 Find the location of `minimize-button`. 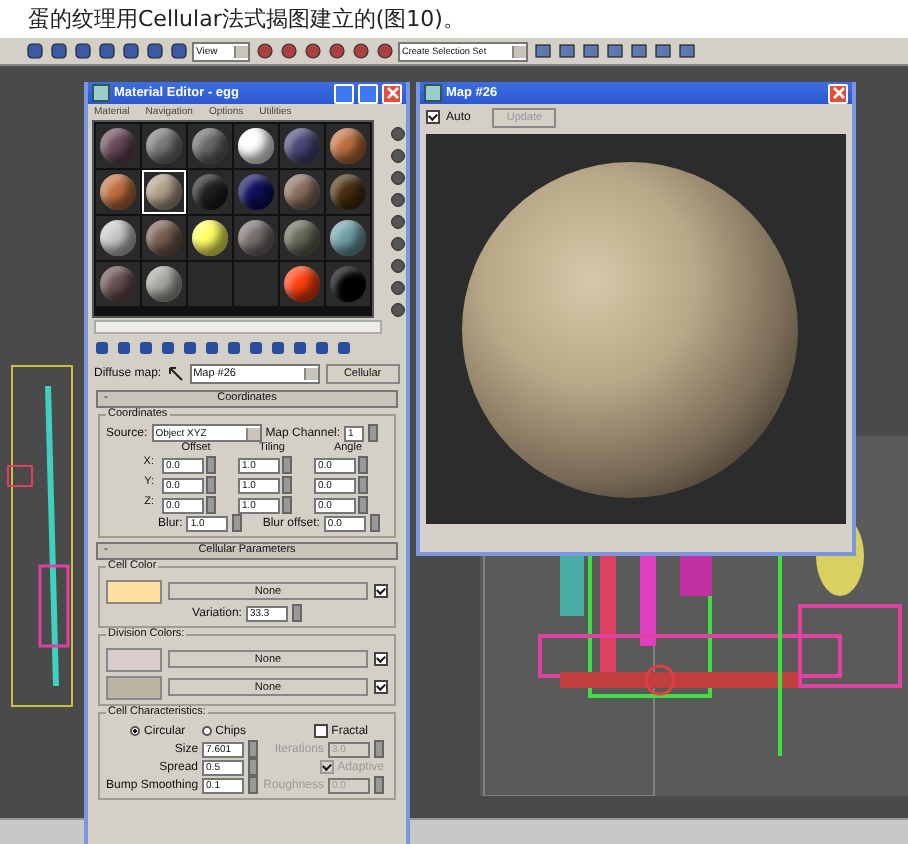

minimize-button is located at coordinates (344, 93).